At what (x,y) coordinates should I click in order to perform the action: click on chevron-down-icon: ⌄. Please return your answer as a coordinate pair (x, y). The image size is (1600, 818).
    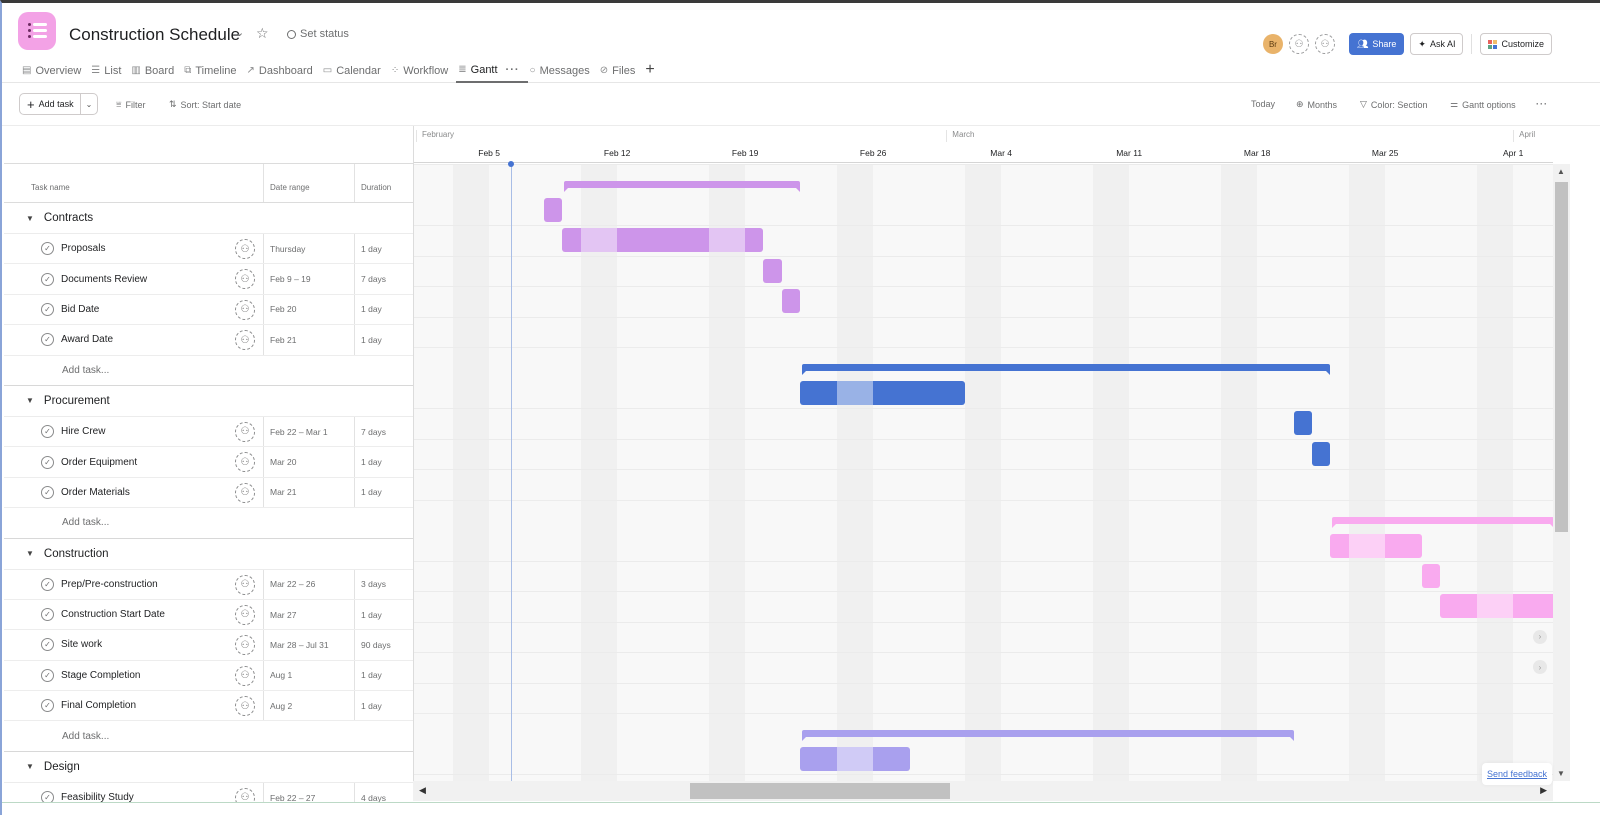
    Looking at the image, I should click on (239, 32).